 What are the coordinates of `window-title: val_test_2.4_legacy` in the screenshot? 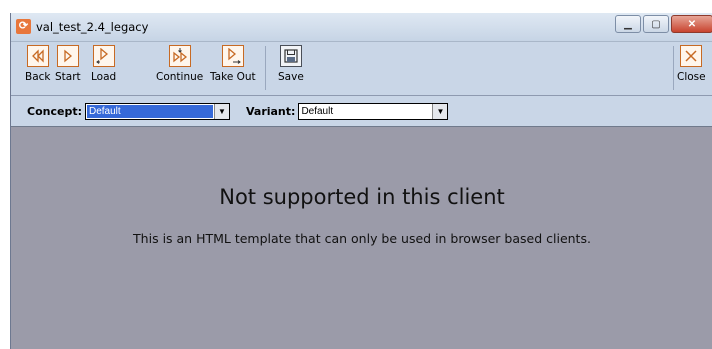 It's located at (92, 27).